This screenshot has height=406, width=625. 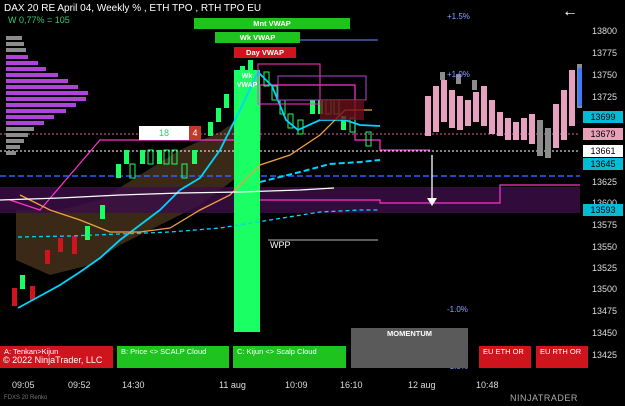 What do you see at coordinates (79, 385) in the screenshot?
I see `x-axis-label: 09:52` at bounding box center [79, 385].